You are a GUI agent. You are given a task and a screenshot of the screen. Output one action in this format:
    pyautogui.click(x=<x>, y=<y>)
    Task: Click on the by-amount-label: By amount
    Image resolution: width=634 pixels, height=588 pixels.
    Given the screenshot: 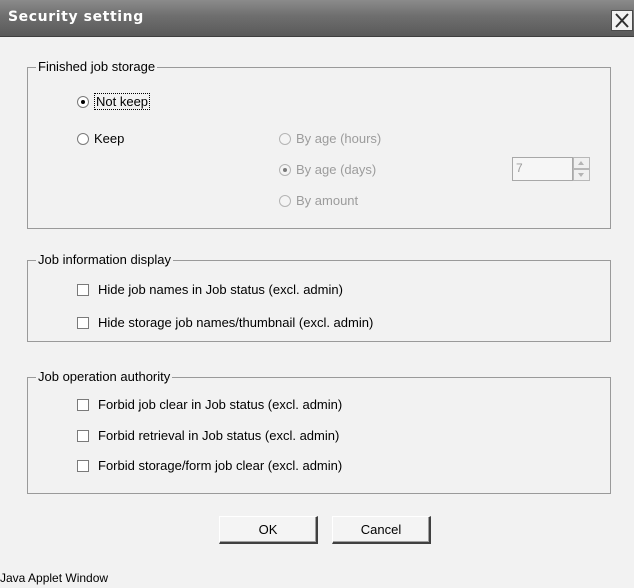 What is the action you would take?
    pyautogui.click(x=327, y=200)
    